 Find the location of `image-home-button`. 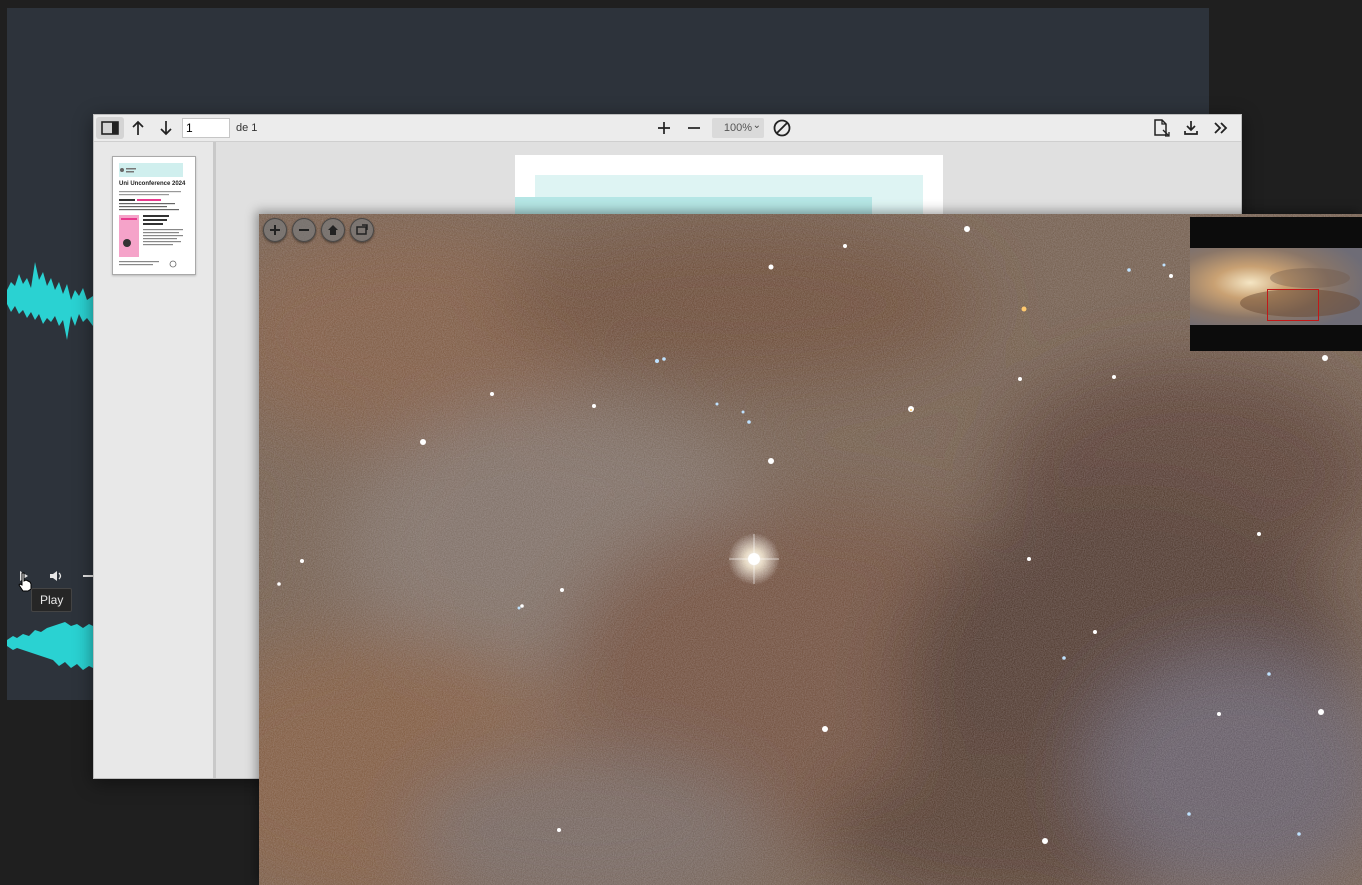

image-home-button is located at coordinates (333, 230).